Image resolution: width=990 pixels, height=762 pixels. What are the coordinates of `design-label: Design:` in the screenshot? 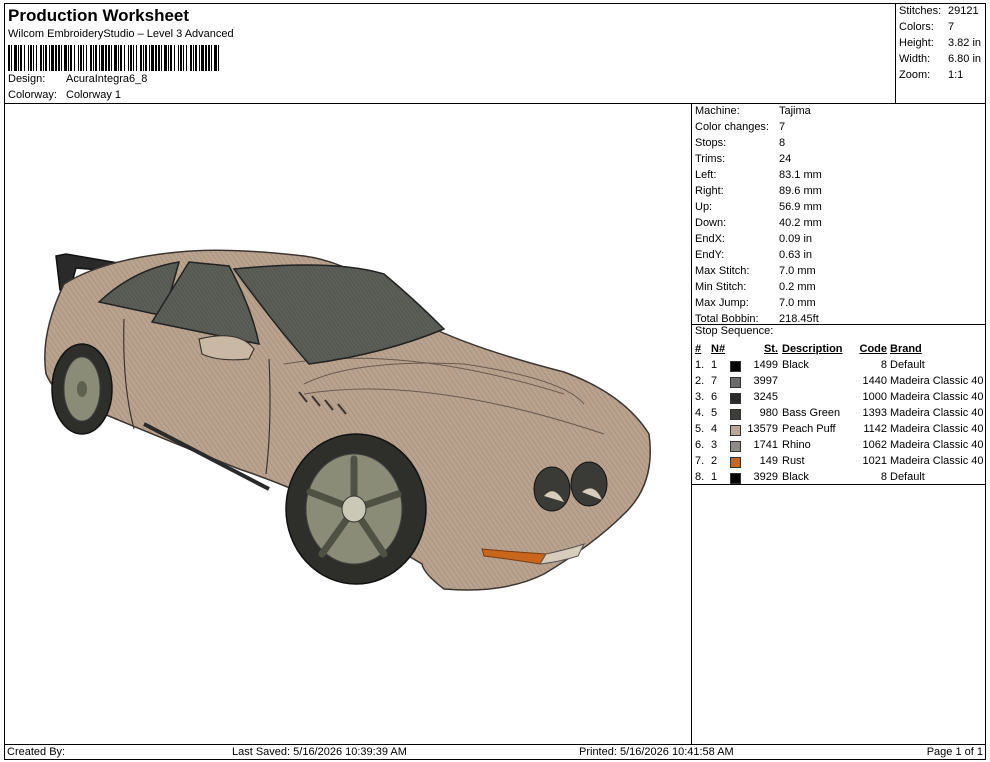 It's located at (27, 79).